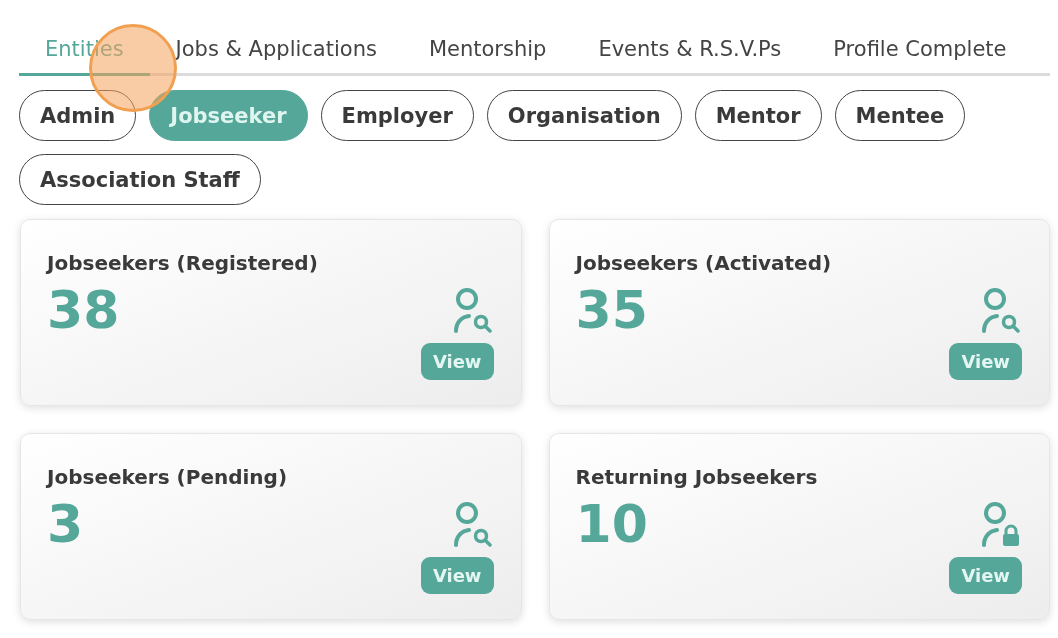 The image size is (1058, 638). Describe the element at coordinates (920, 56) in the screenshot. I see `tab: Profile Complete` at that location.